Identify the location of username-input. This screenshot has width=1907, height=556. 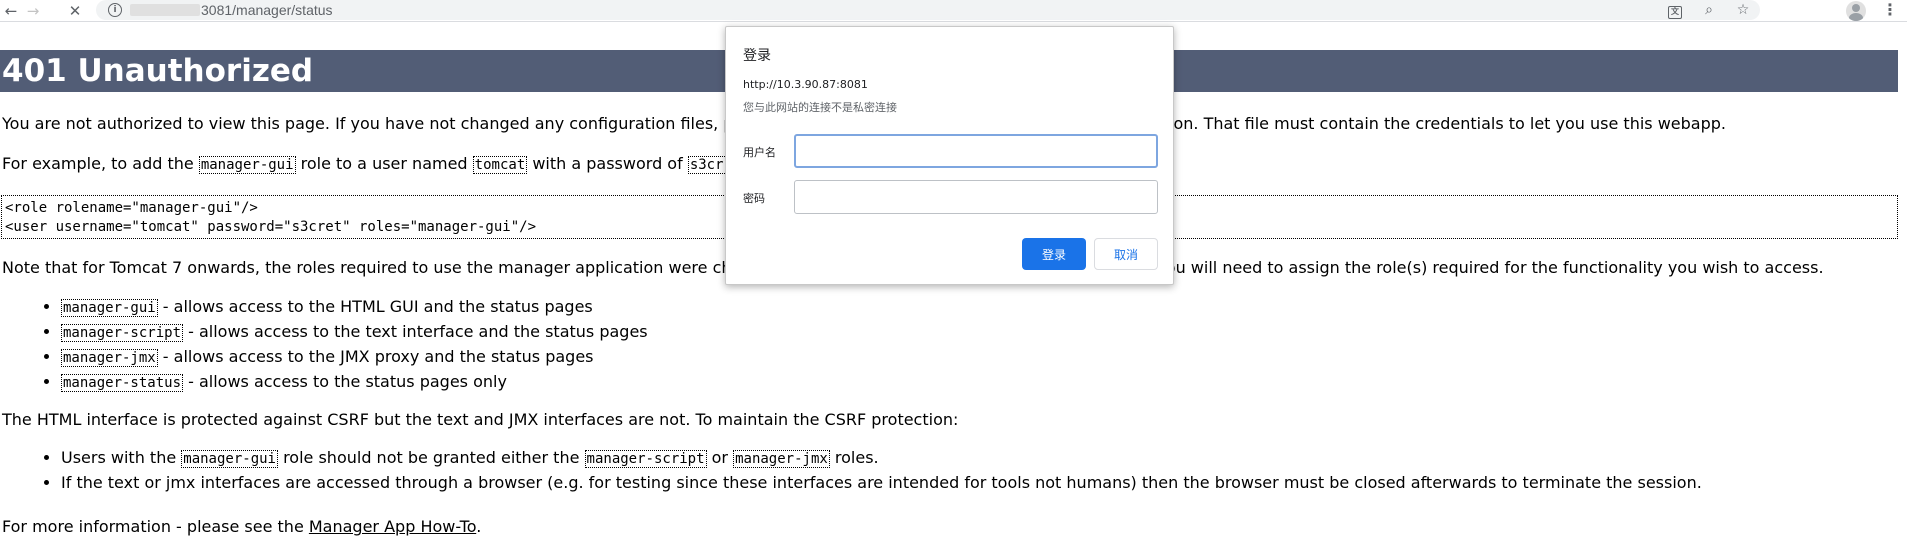
(976, 151).